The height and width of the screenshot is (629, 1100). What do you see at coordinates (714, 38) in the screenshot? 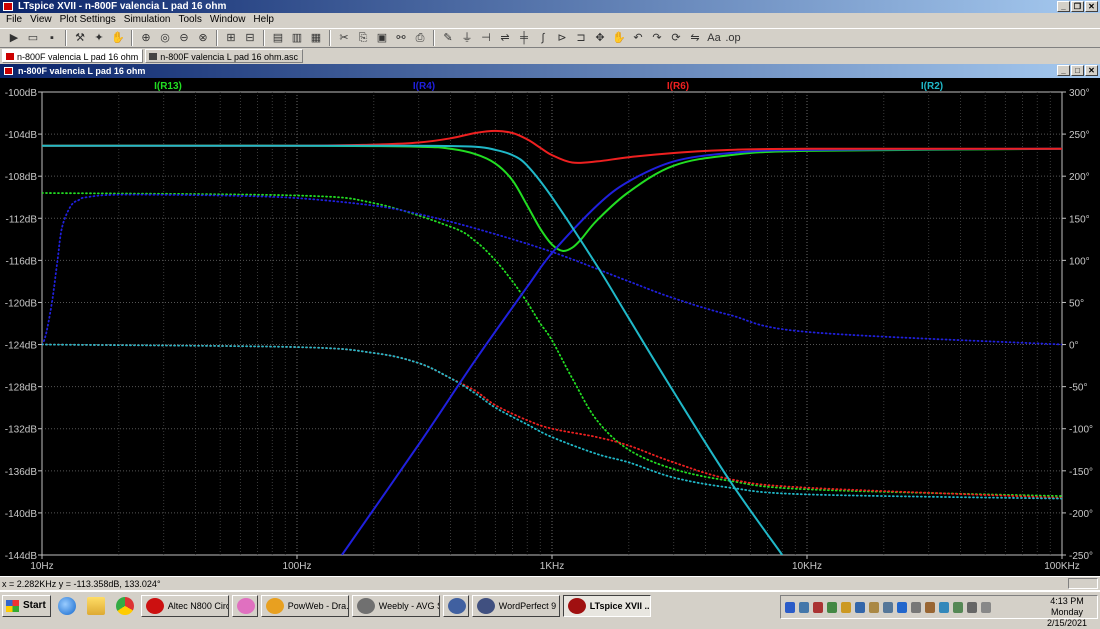
I see `text-icon: Aa` at bounding box center [714, 38].